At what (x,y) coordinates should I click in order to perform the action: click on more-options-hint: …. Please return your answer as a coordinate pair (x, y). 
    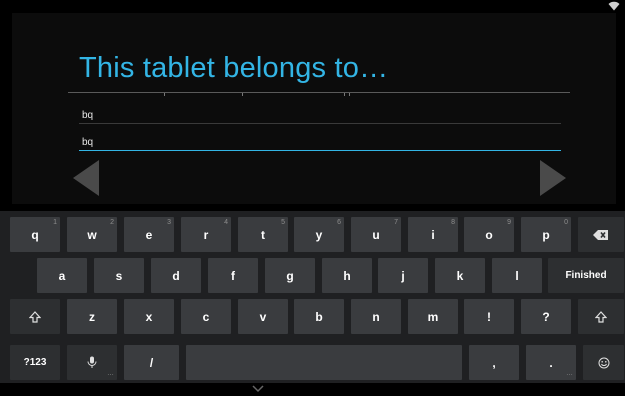
    Looking at the image, I should click on (569, 373).